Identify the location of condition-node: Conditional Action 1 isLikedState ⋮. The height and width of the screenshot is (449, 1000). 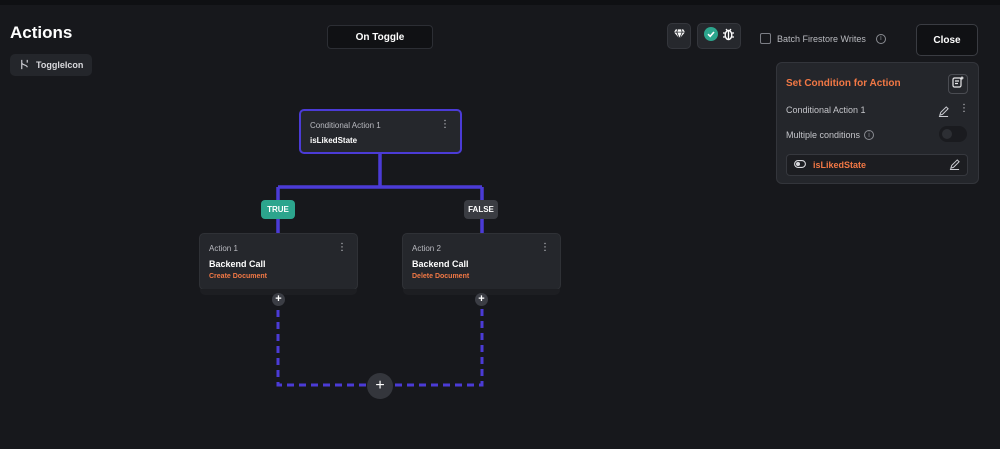
(380, 131).